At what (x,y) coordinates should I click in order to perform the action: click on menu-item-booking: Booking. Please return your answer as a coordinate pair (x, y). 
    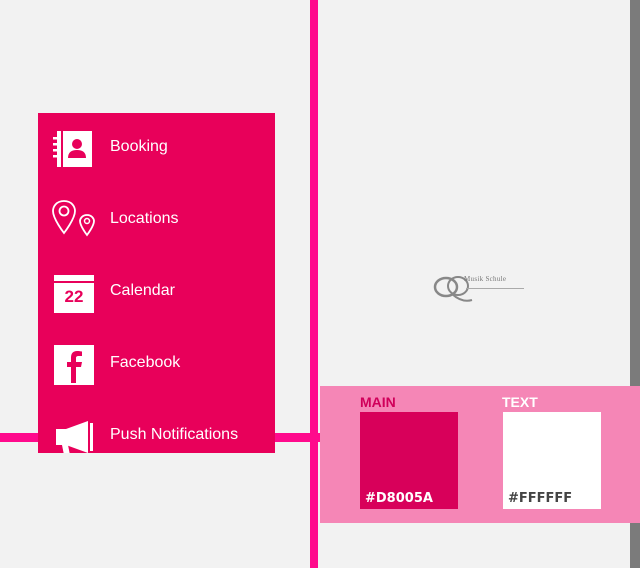
    Looking at the image, I should click on (156, 149).